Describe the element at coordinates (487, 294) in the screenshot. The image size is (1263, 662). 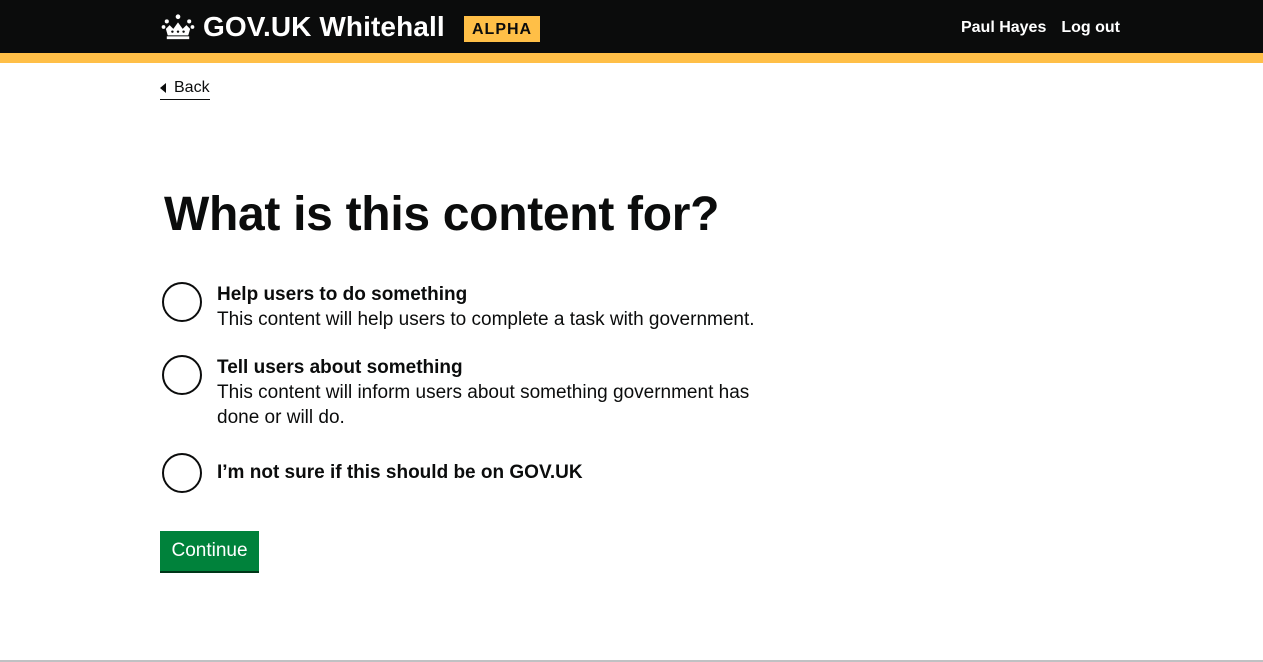
I see `radio-label: Help users to do something` at that location.